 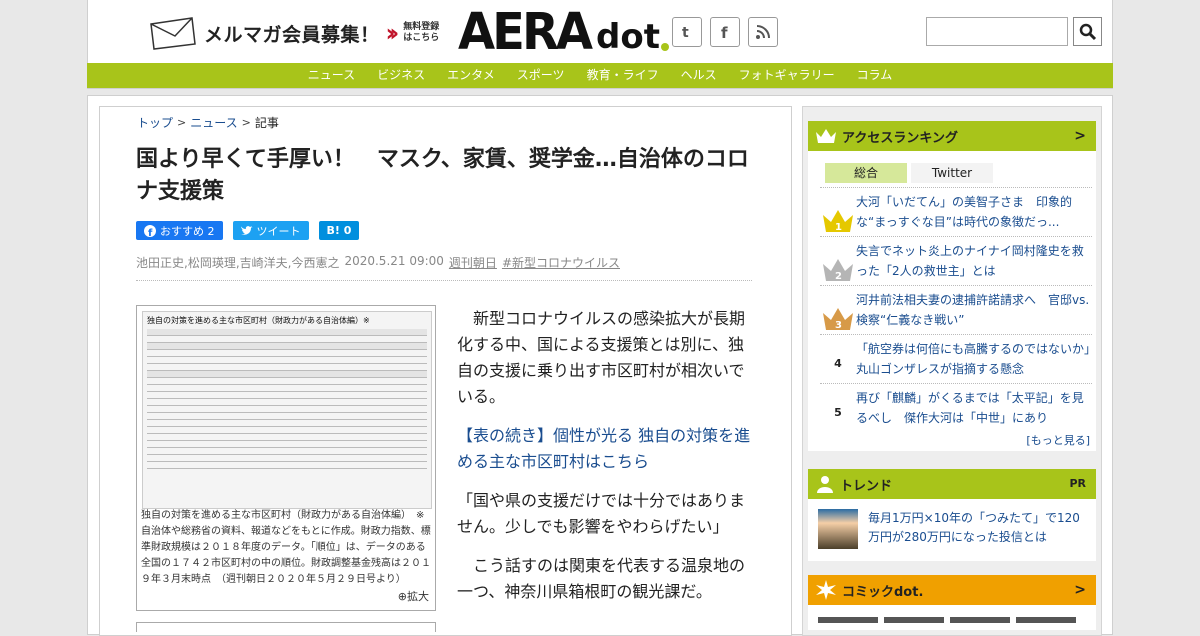 What do you see at coordinates (266, 123) in the screenshot?
I see `breadcrumb-current: 記事` at bounding box center [266, 123].